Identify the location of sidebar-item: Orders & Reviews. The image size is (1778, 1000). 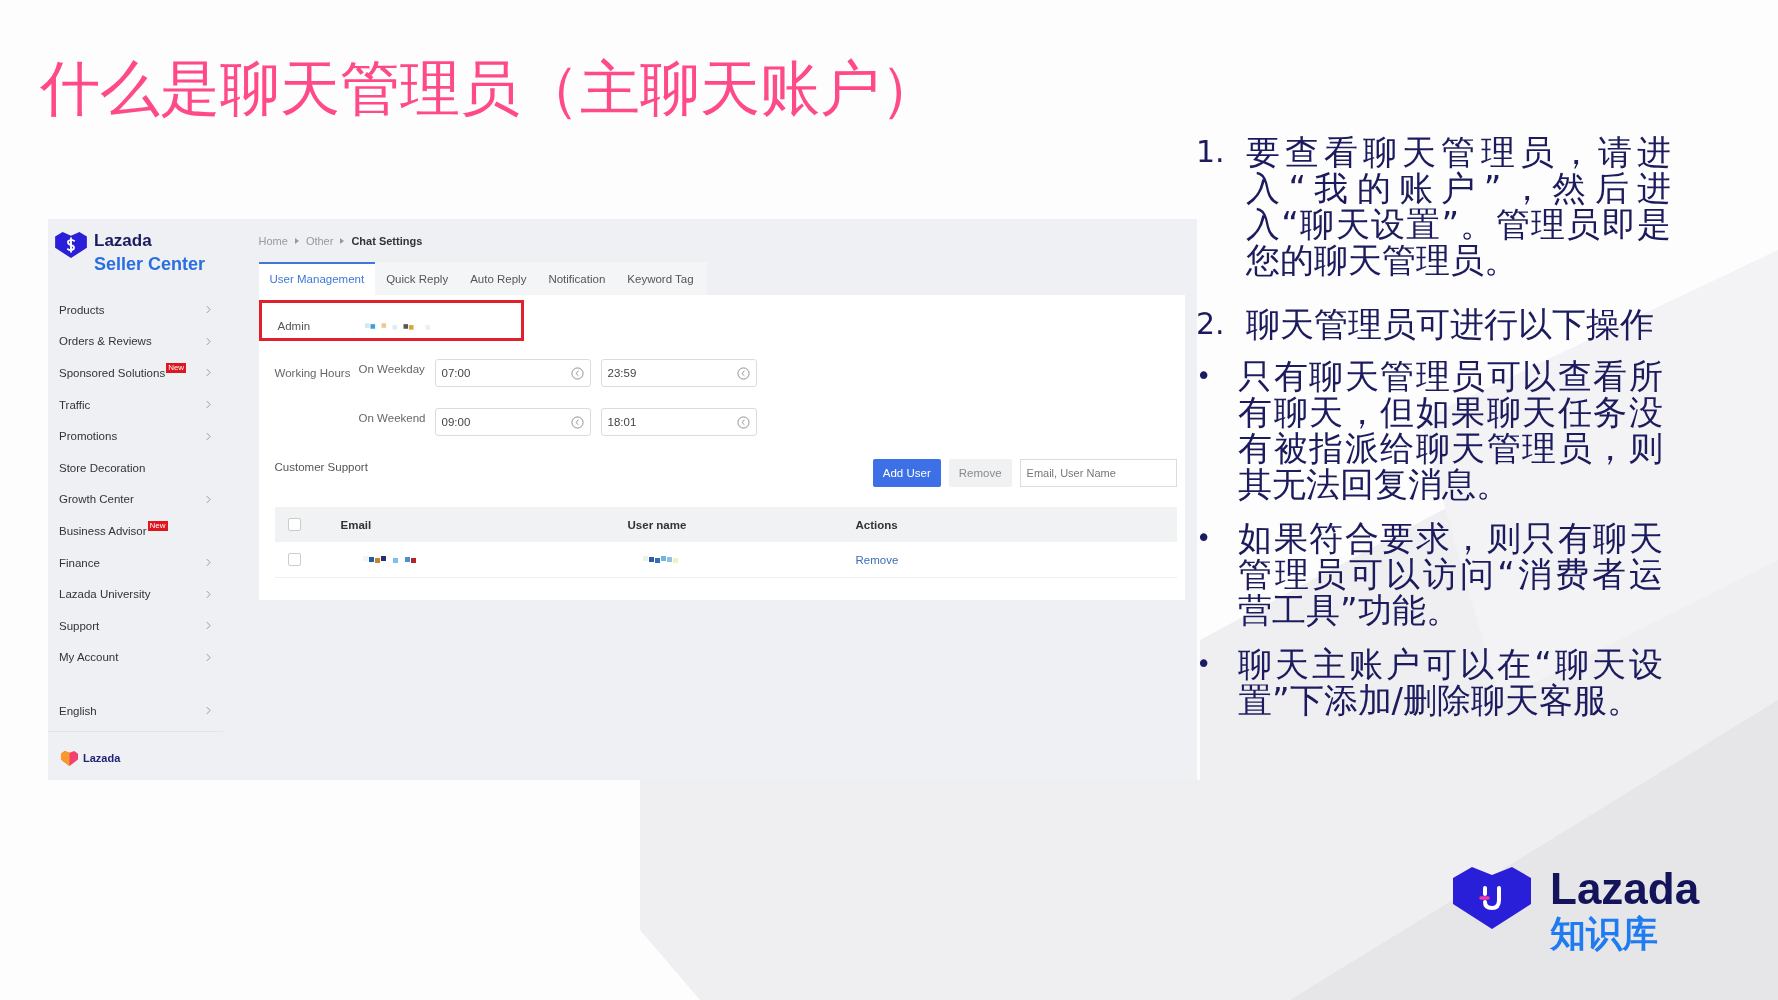
(105, 341).